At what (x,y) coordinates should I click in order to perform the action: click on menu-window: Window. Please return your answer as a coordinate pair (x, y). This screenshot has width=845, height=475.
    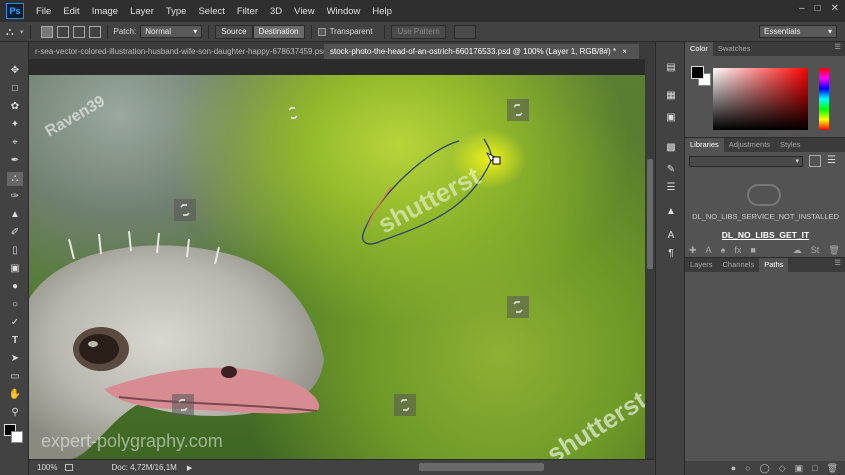
    Looking at the image, I should click on (344, 11).